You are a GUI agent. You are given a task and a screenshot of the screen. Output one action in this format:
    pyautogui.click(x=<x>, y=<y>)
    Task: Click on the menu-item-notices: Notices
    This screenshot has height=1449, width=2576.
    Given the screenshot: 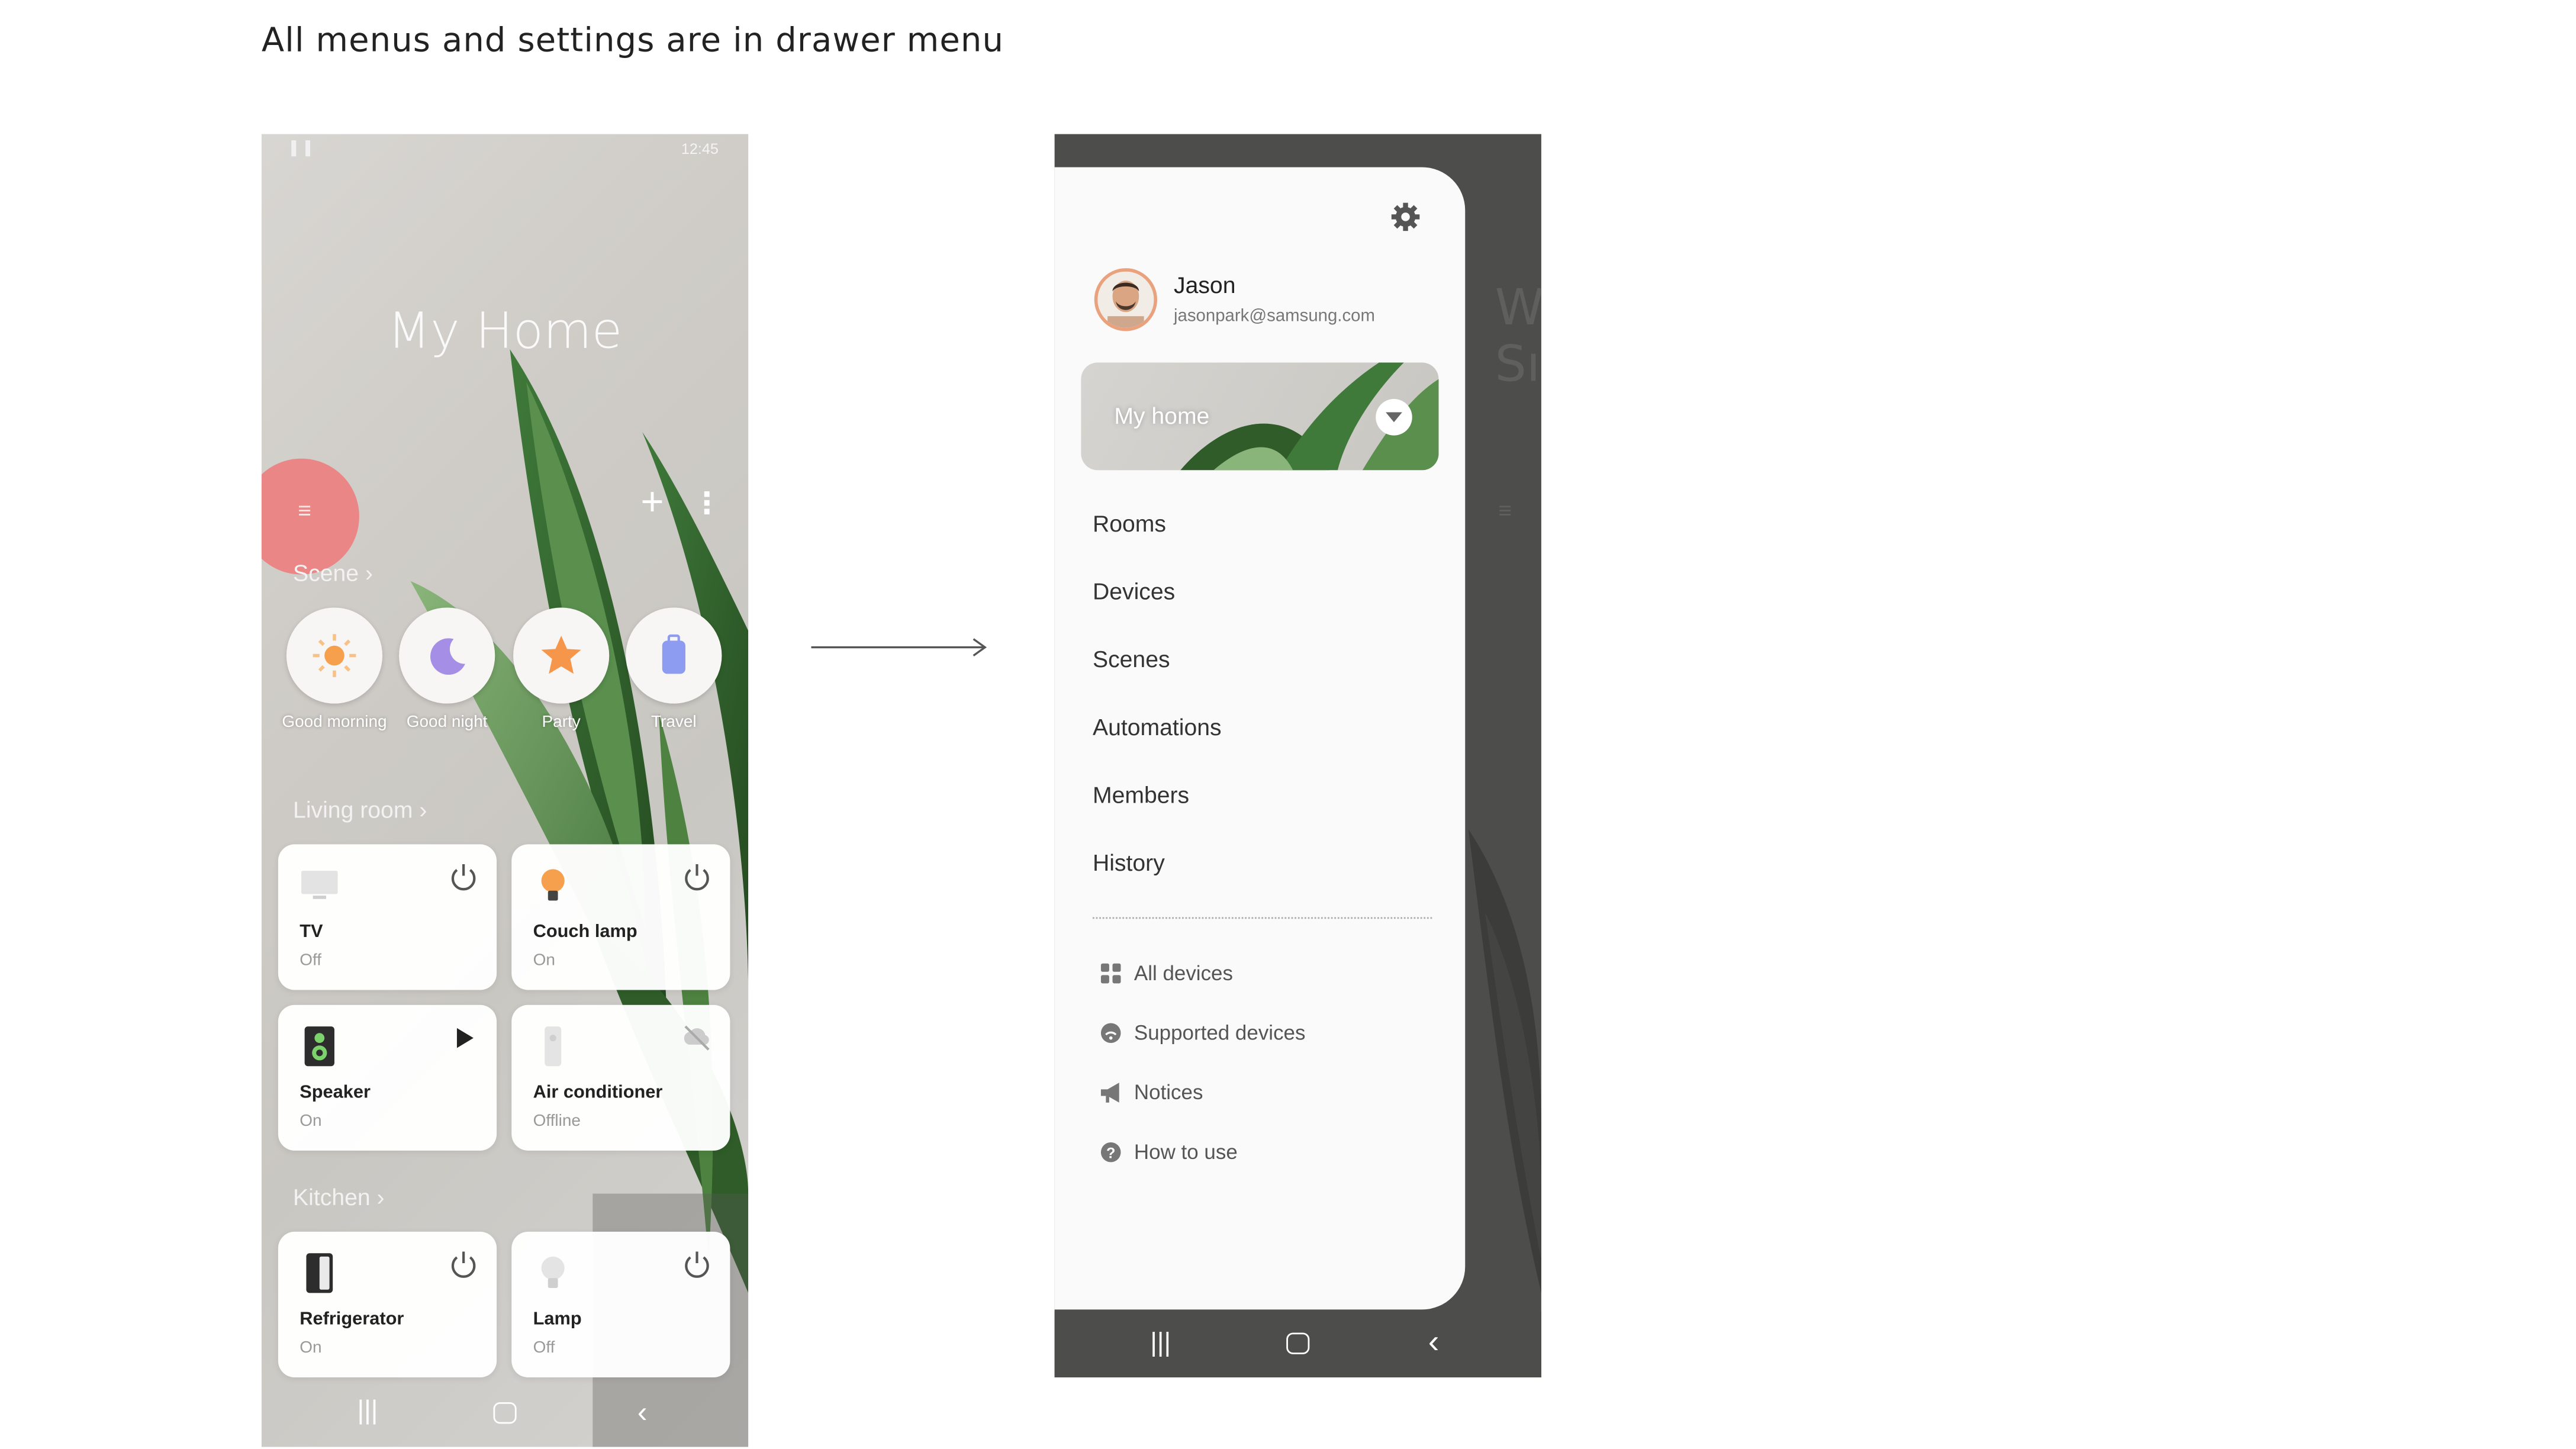 What is the action you would take?
    pyautogui.click(x=1150, y=1092)
    